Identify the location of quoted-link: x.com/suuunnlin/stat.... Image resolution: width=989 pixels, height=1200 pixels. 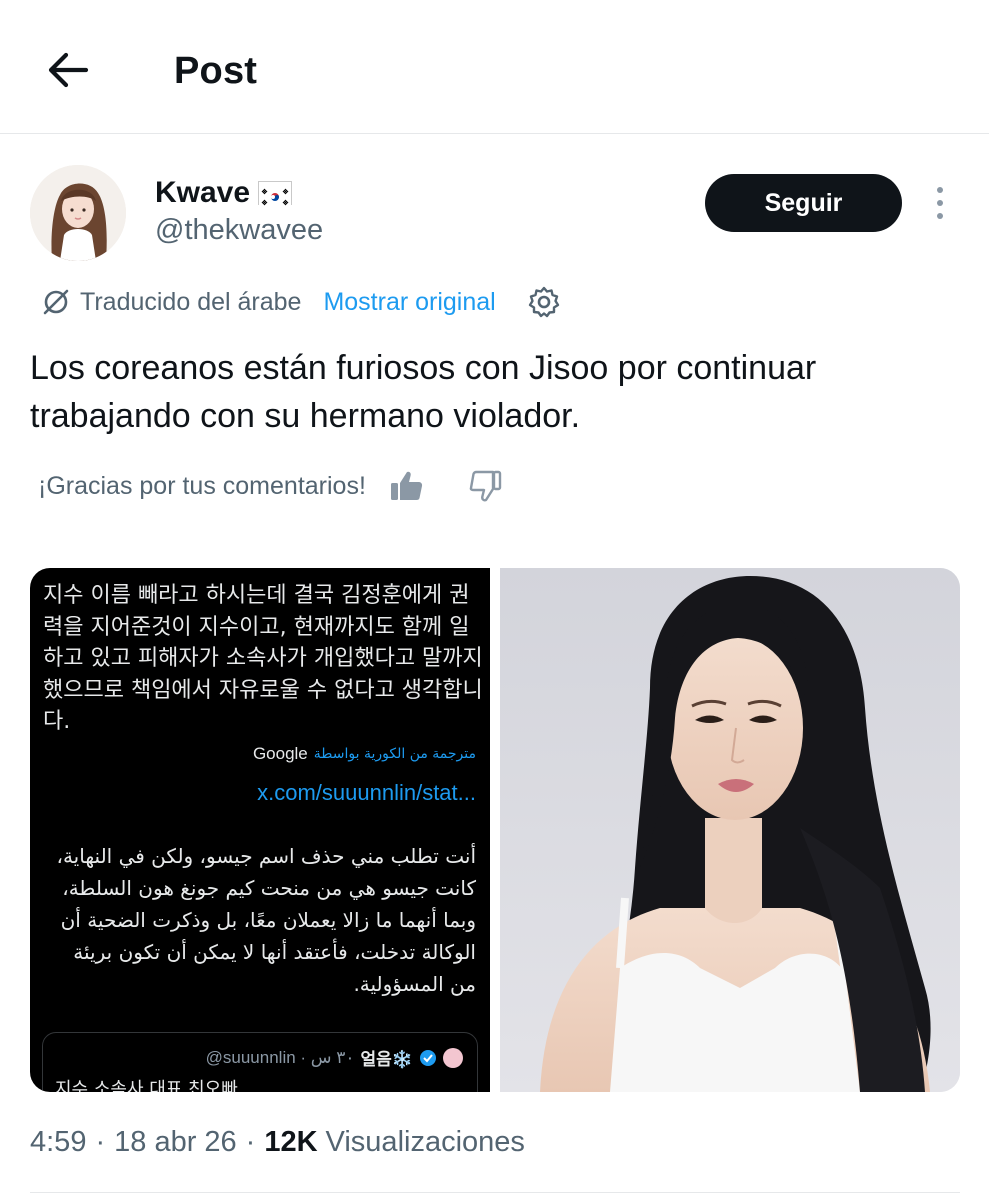
(366, 792).